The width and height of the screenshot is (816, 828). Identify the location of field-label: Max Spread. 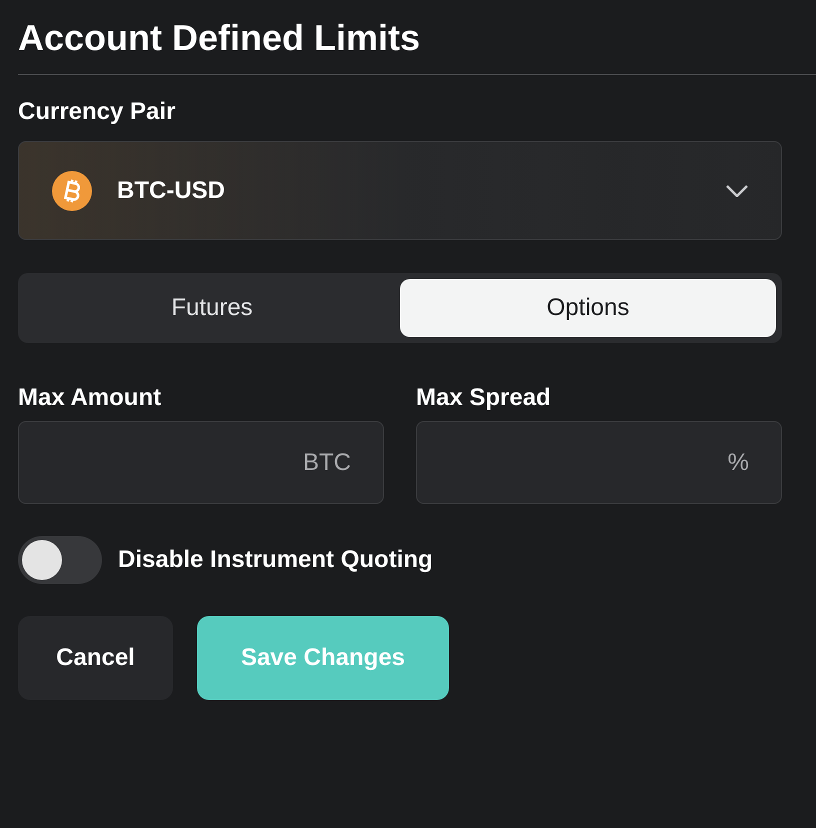
(483, 398).